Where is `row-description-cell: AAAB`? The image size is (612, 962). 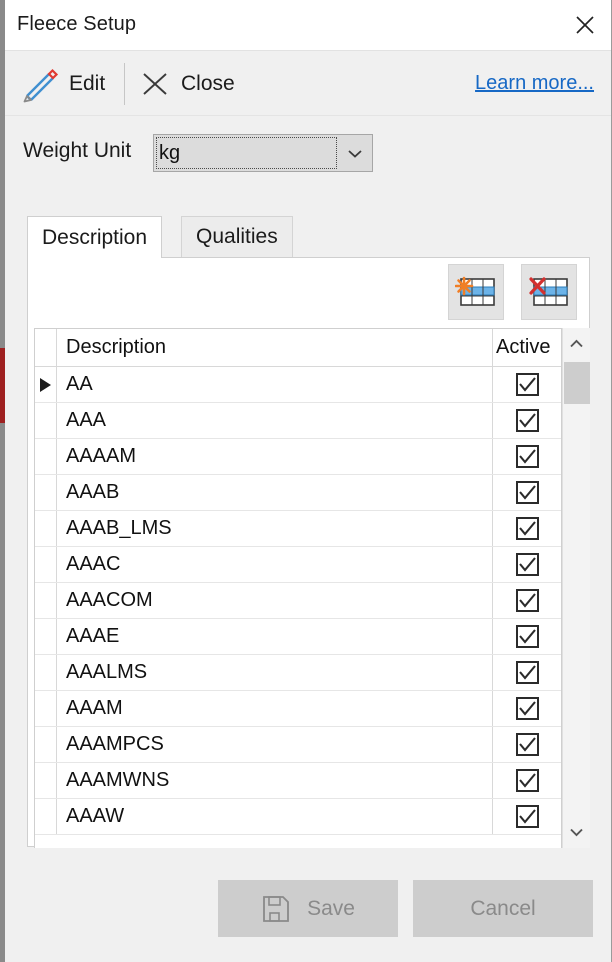
row-description-cell: AAAB is located at coordinates (275, 492).